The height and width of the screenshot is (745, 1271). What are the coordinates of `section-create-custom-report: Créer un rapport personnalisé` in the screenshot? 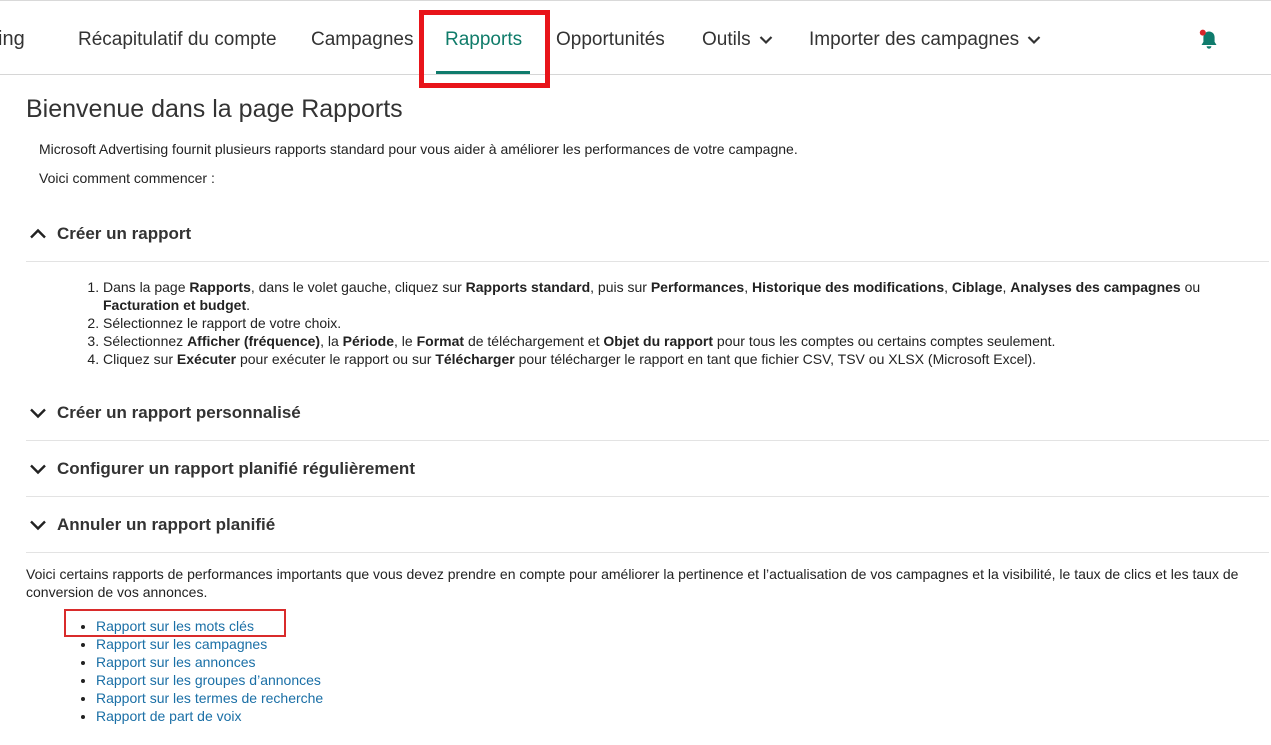 It's located at (647, 413).